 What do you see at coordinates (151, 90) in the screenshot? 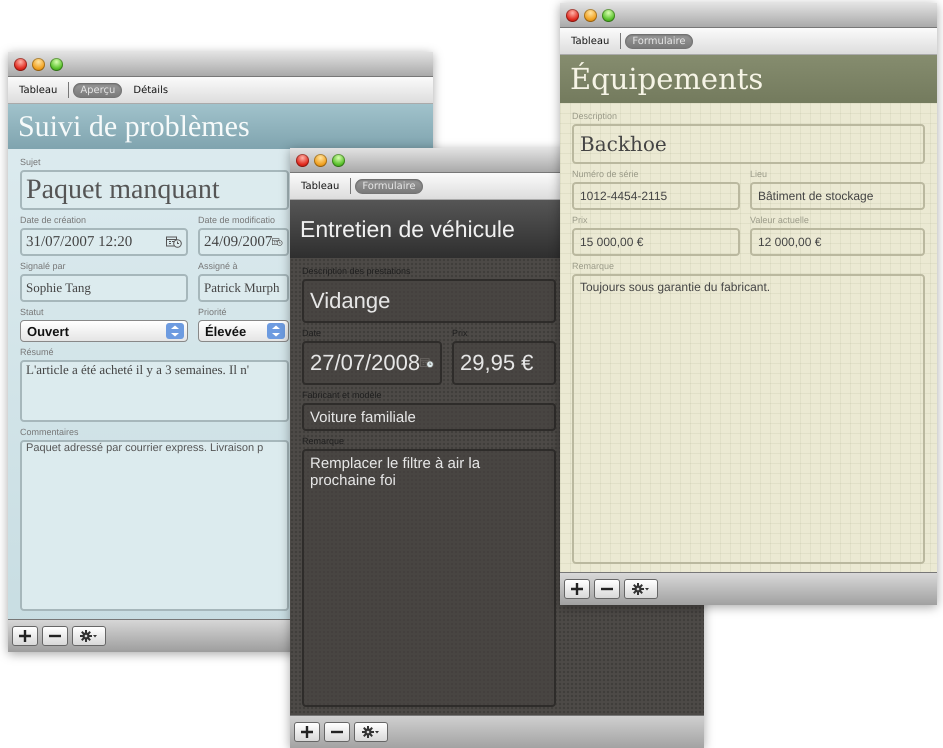
I see `view-tab: Détails` at bounding box center [151, 90].